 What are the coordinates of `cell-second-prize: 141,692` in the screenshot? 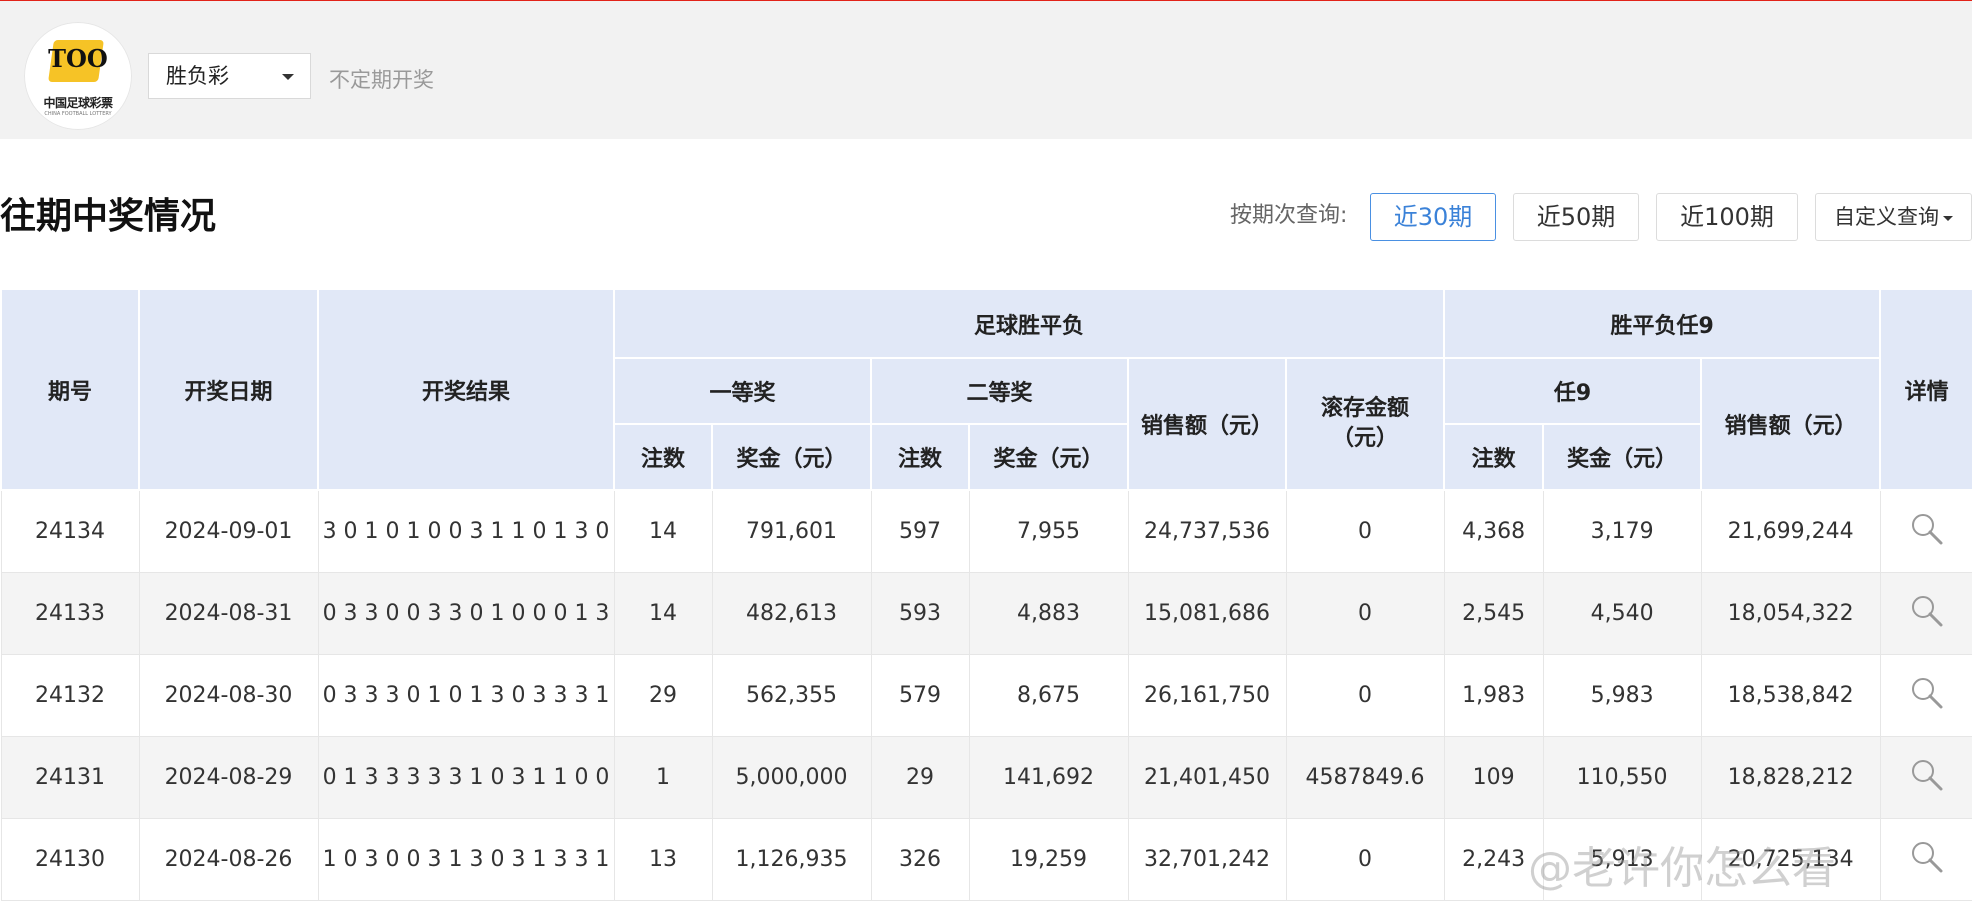 It's located at (1048, 777).